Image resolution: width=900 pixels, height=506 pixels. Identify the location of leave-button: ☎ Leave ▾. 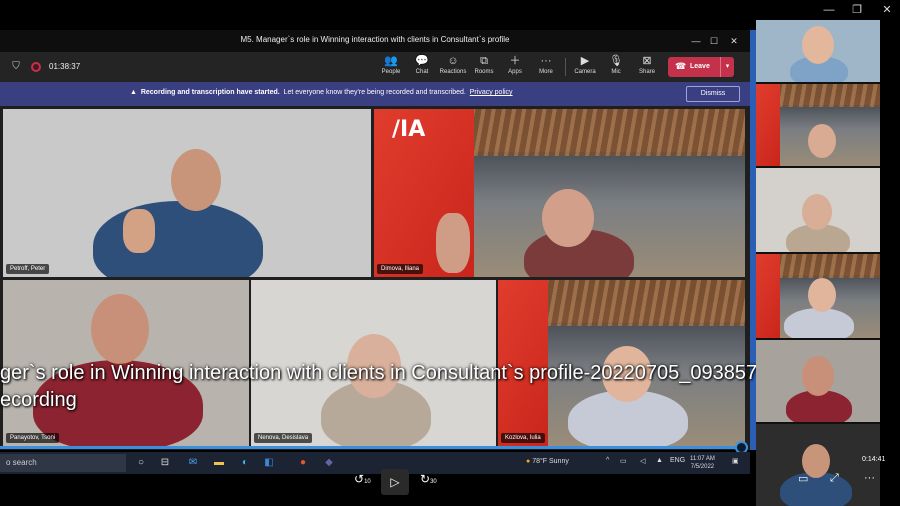
(701, 67).